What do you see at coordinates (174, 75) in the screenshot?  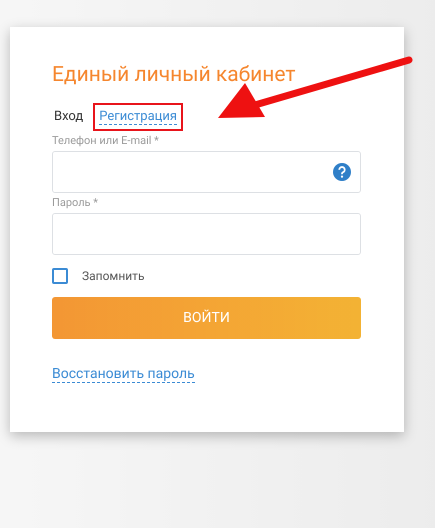 I see `page-title: Единый личный кабинет` at bounding box center [174, 75].